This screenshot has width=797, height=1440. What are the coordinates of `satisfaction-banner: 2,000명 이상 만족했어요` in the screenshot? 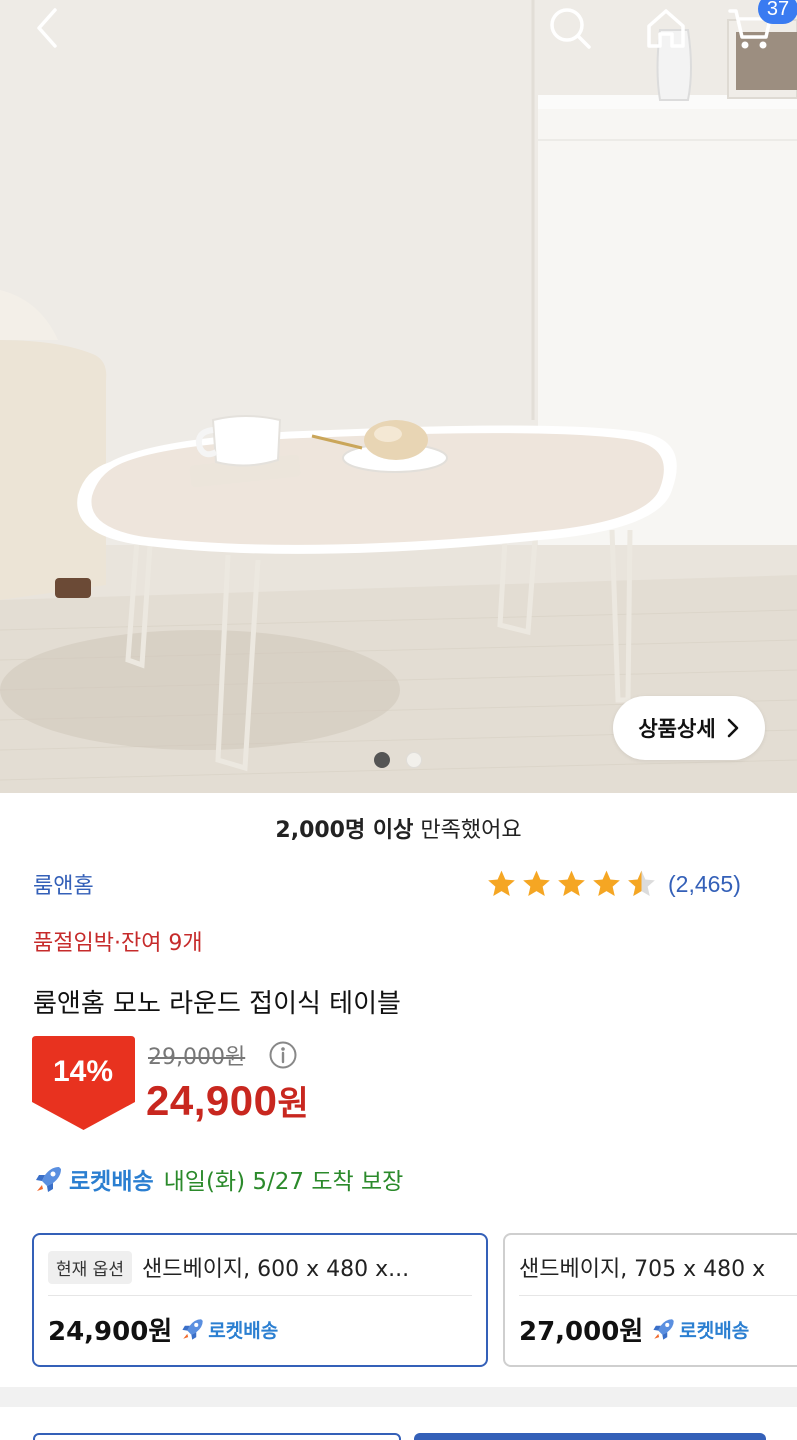 It's located at (398, 828).